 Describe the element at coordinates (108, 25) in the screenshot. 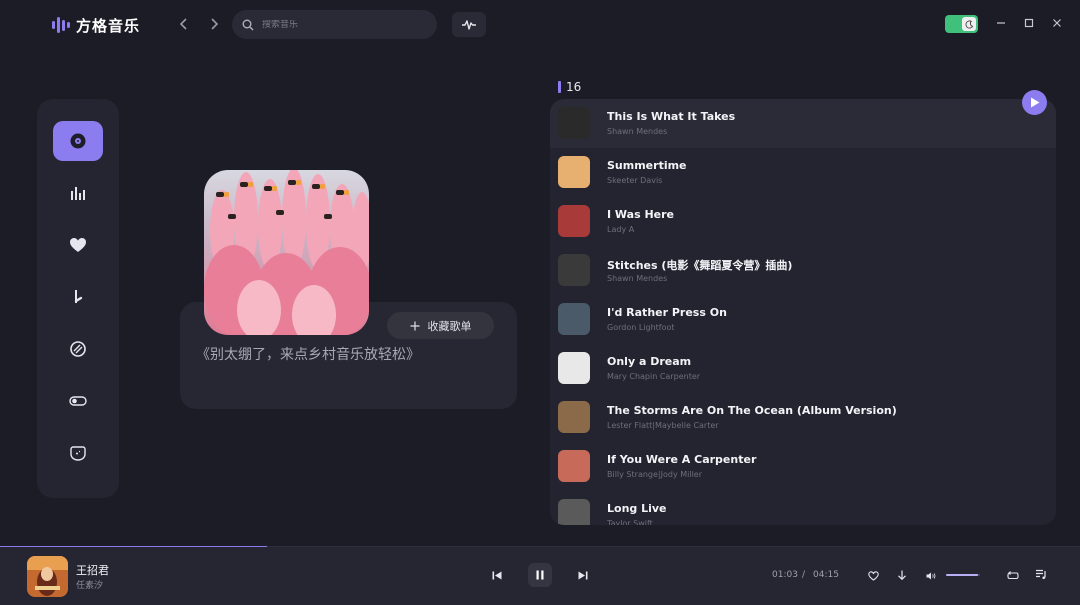

I see `app-name: 方格音乐` at that location.